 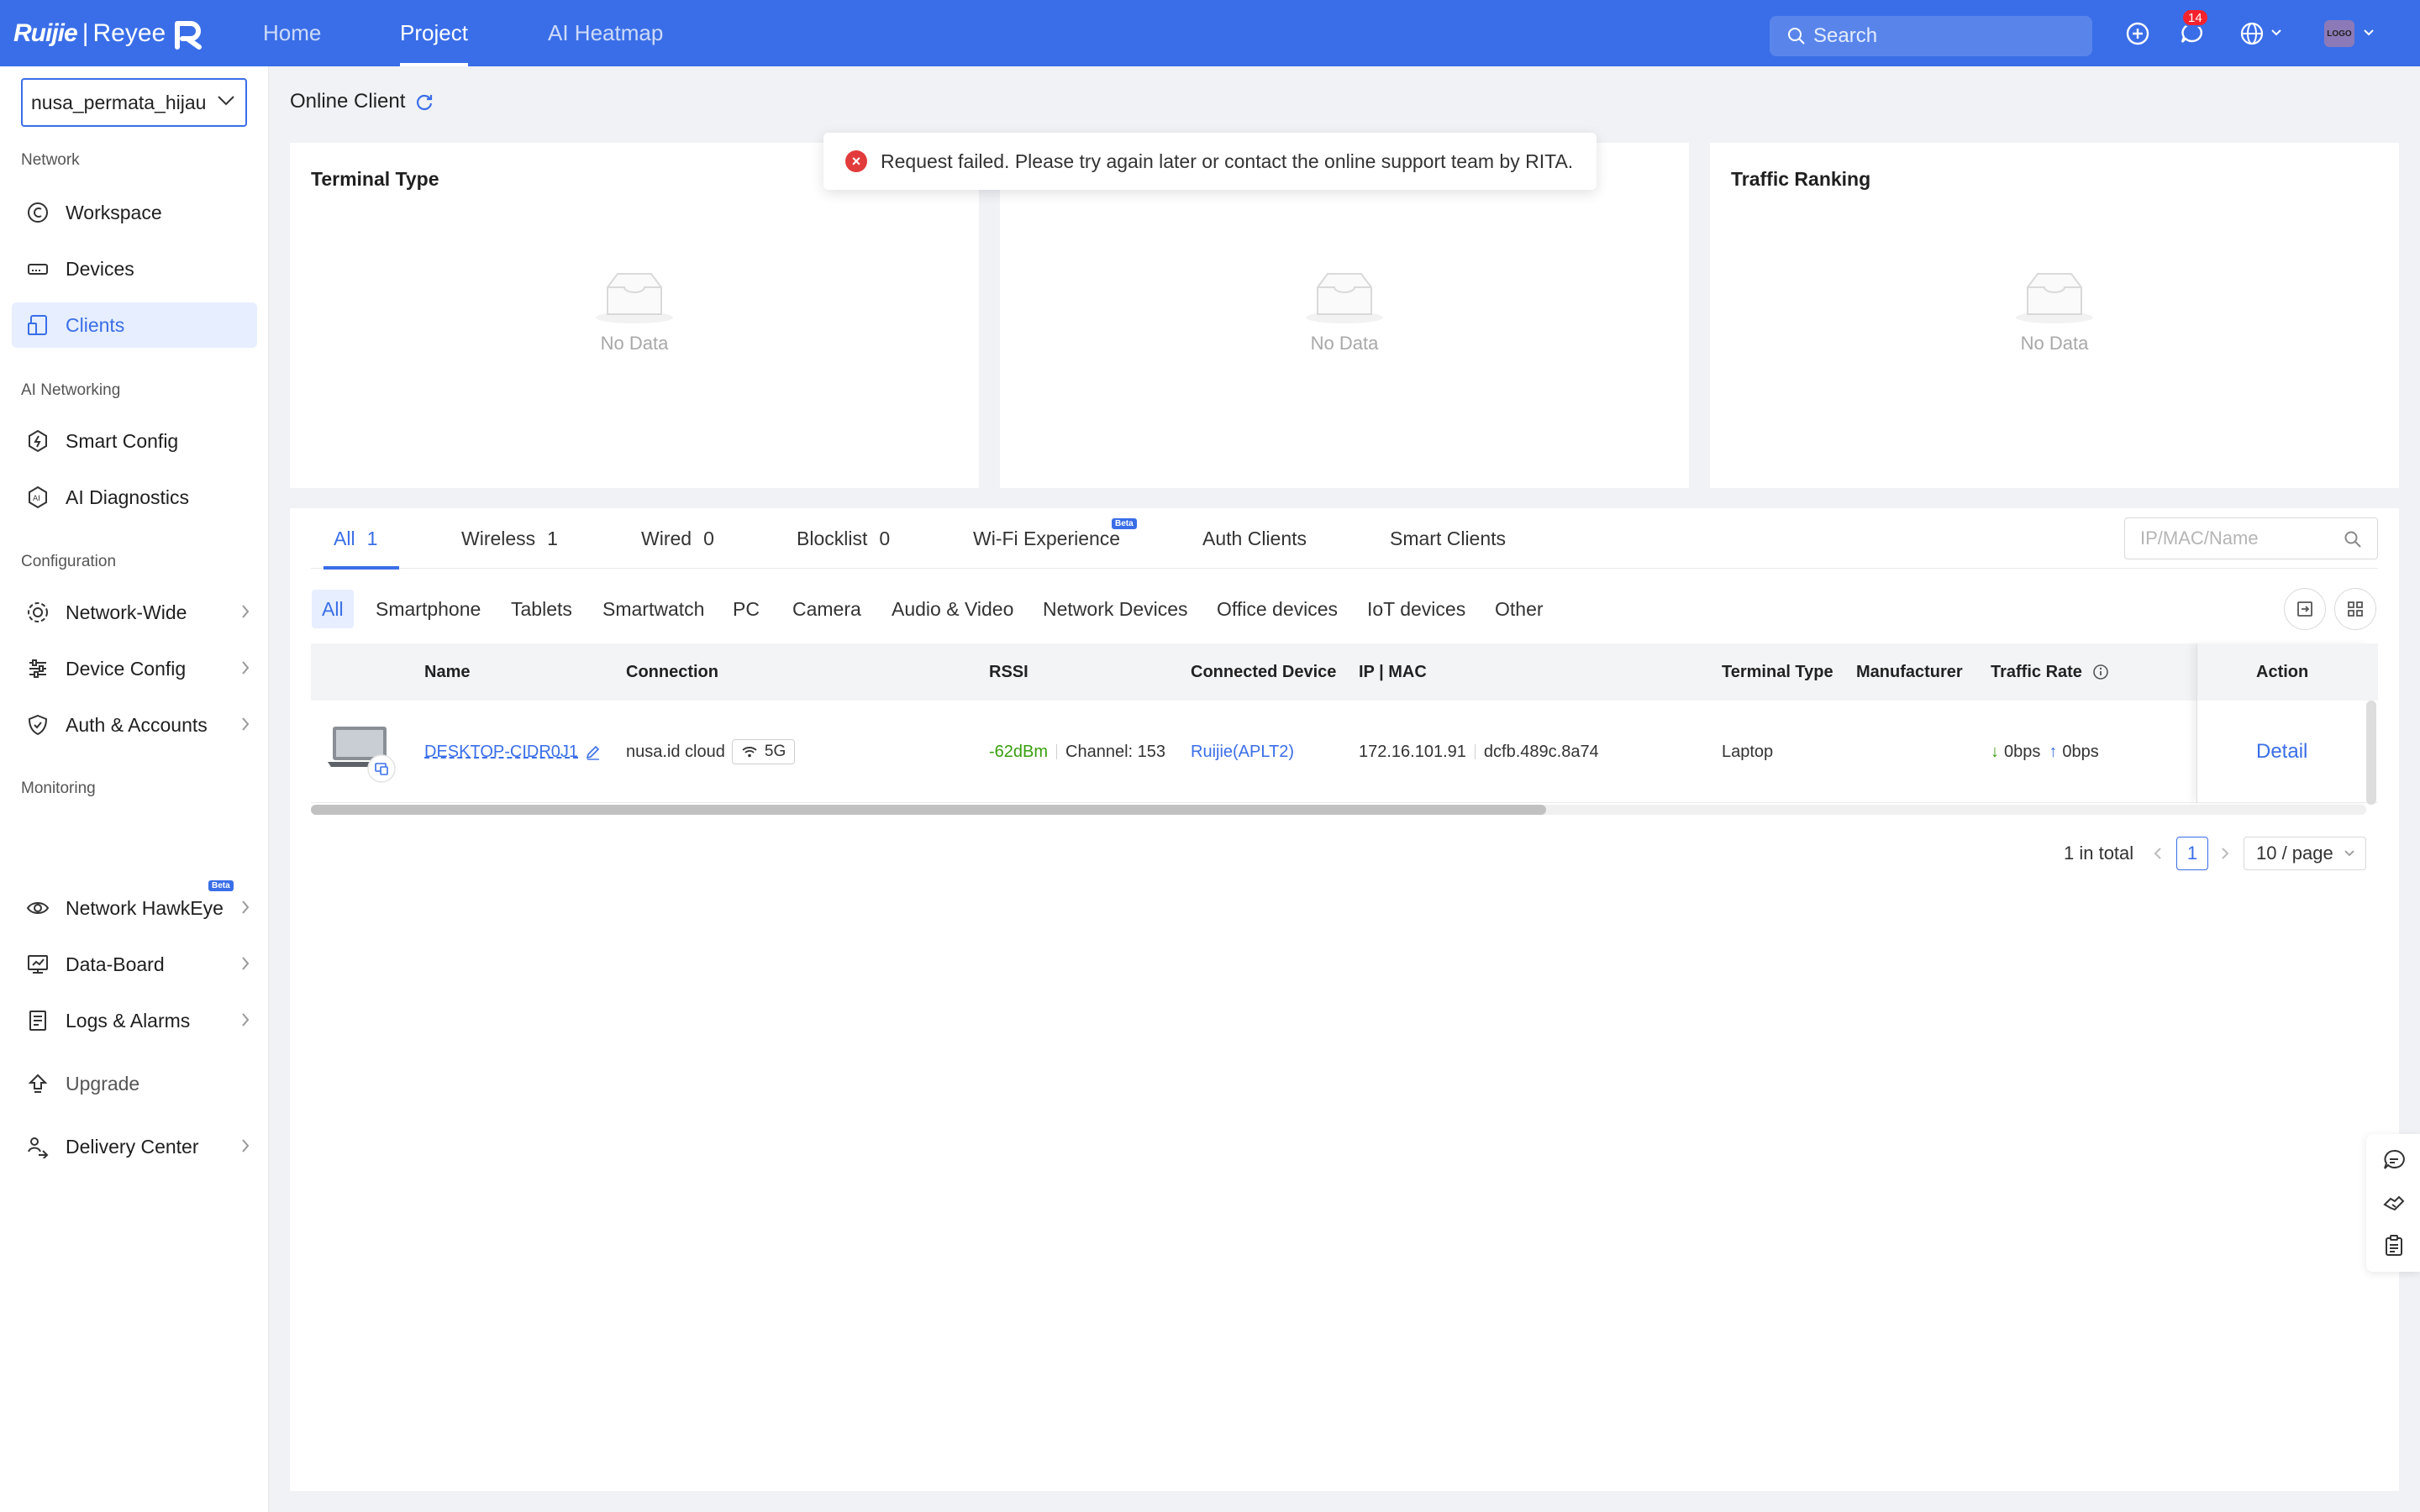 What do you see at coordinates (1448, 538) in the screenshot?
I see `tab-smart-clients: Smart Clients` at bounding box center [1448, 538].